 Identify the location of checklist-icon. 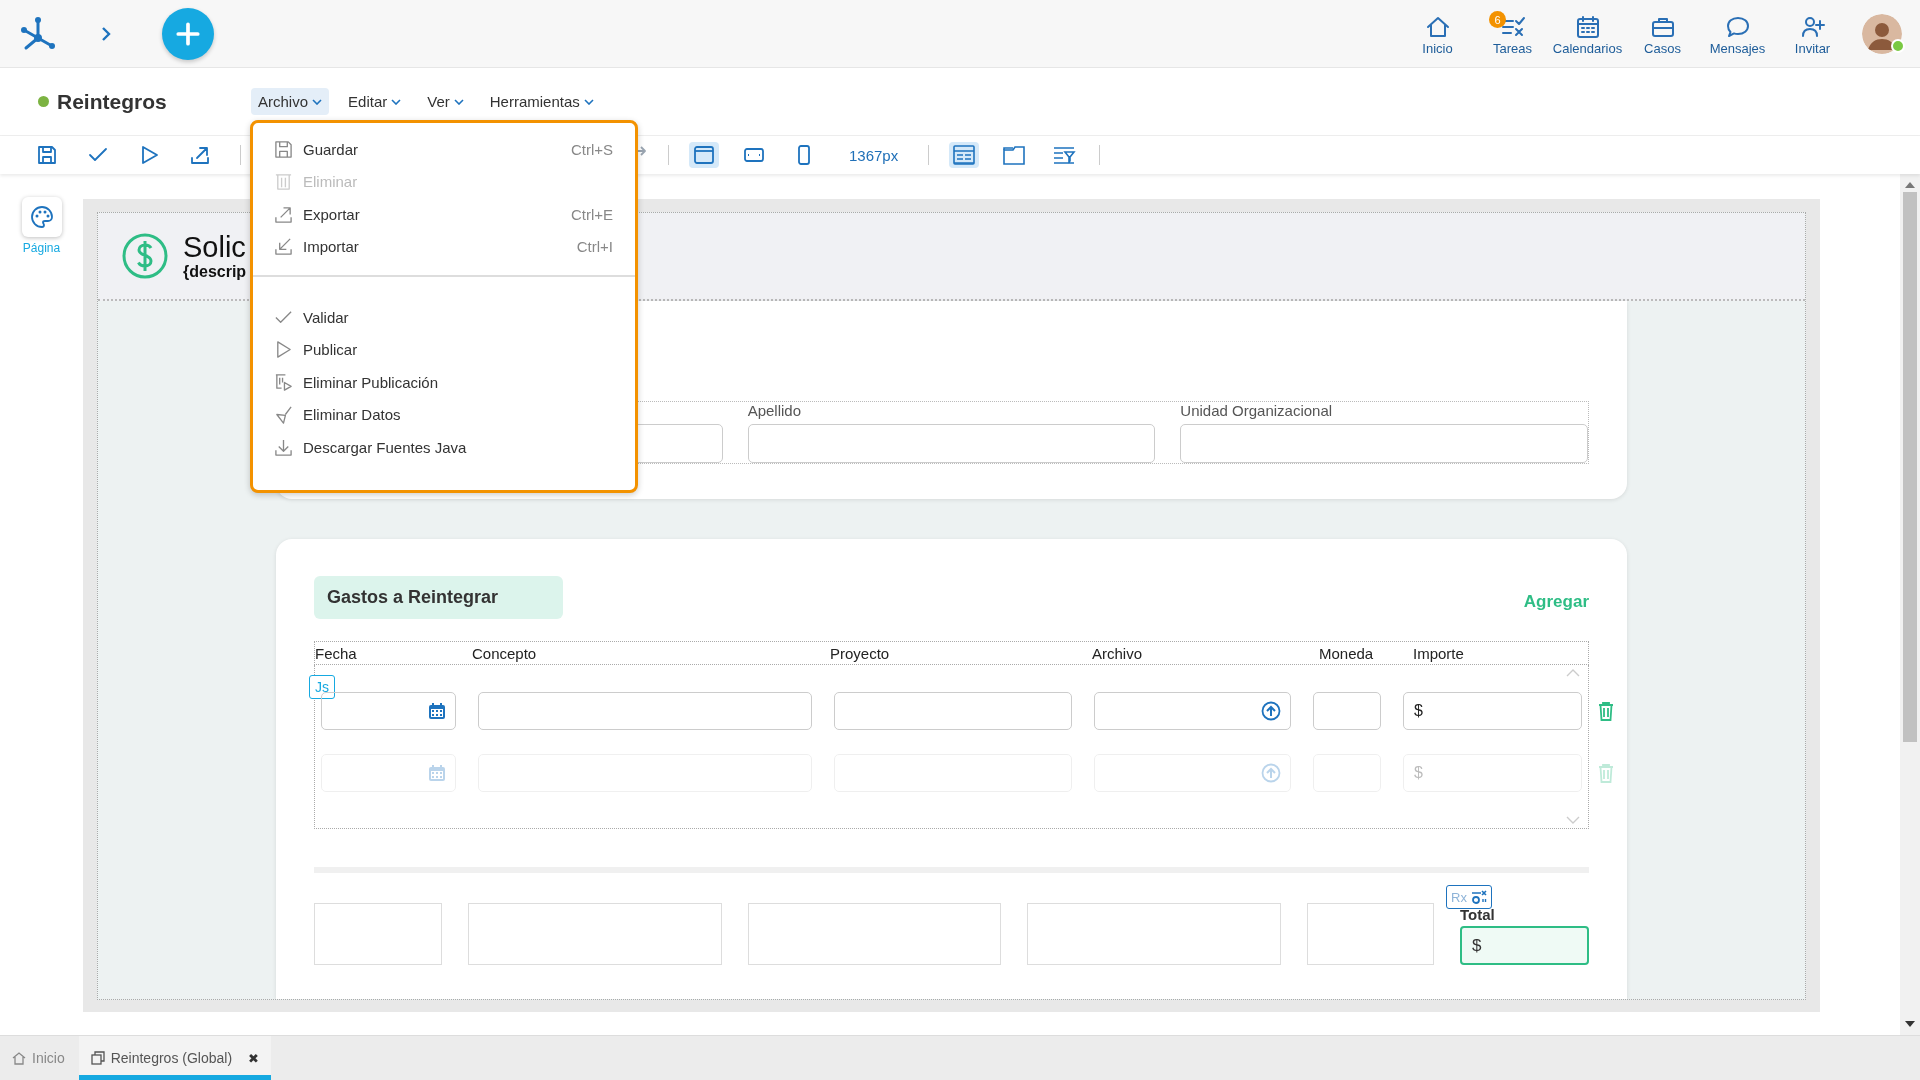
(1512, 27).